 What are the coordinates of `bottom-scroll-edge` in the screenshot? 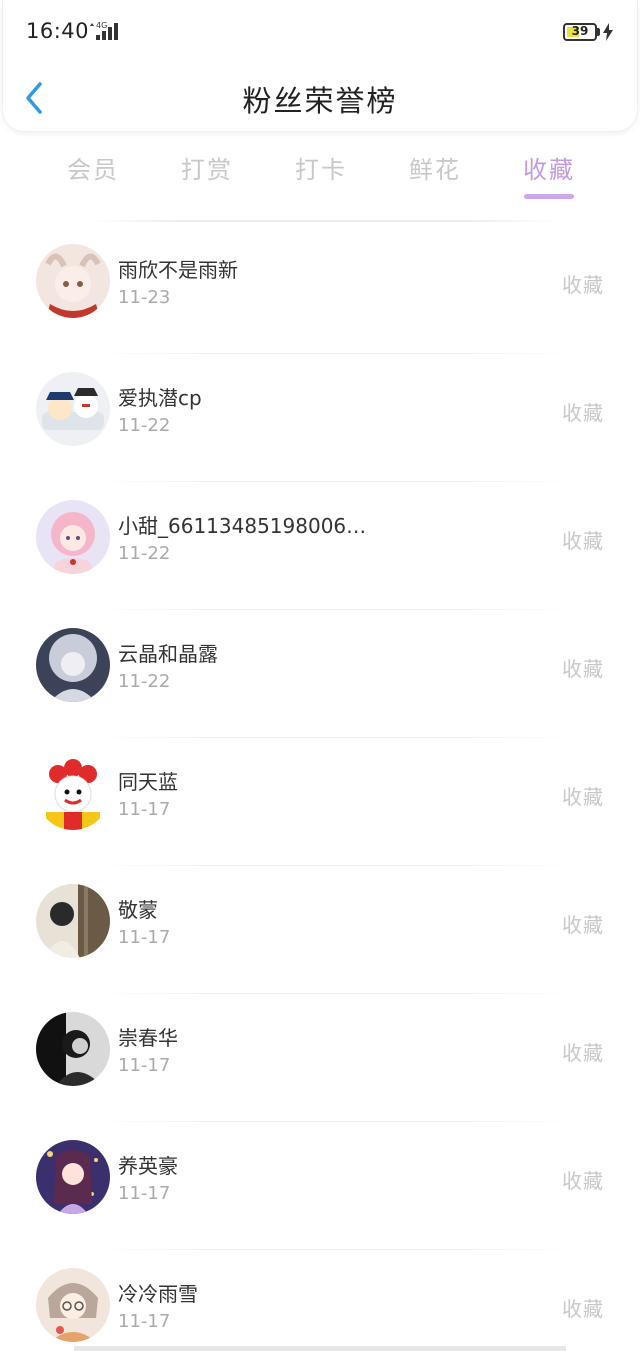 It's located at (320, 1348).